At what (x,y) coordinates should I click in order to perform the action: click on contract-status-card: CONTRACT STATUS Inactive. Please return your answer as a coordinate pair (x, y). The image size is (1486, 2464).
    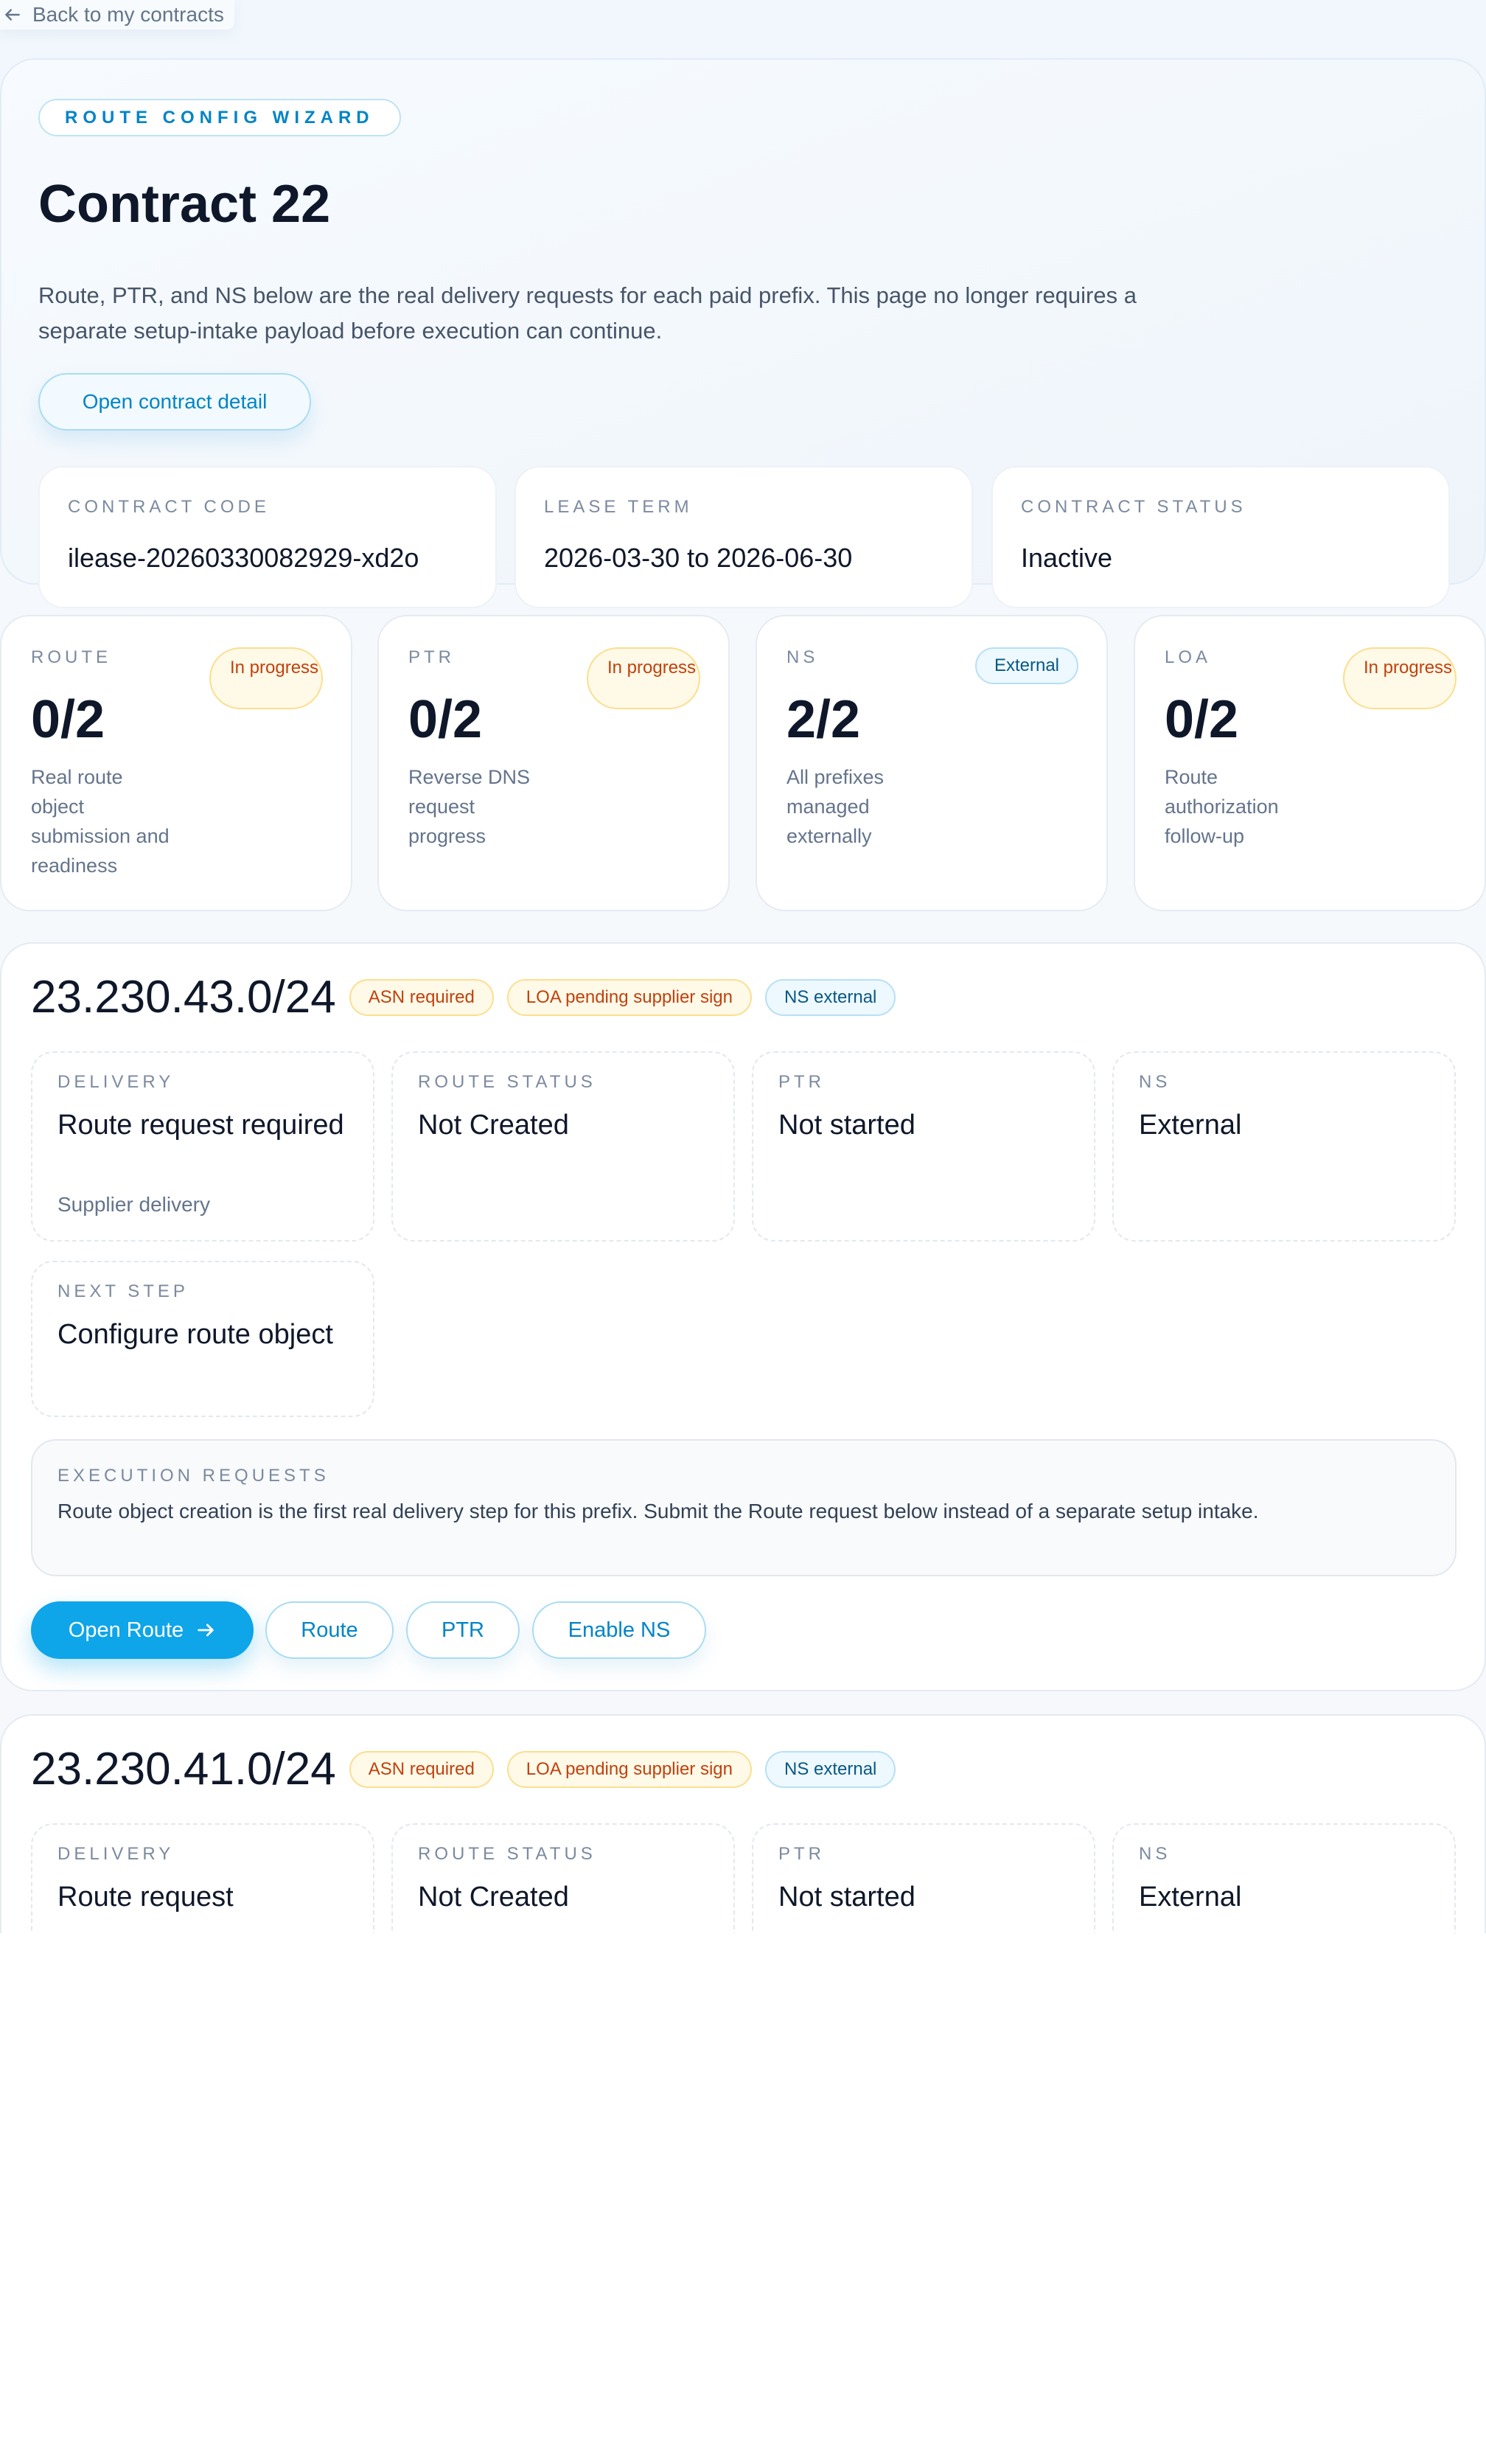
    Looking at the image, I should click on (1221, 537).